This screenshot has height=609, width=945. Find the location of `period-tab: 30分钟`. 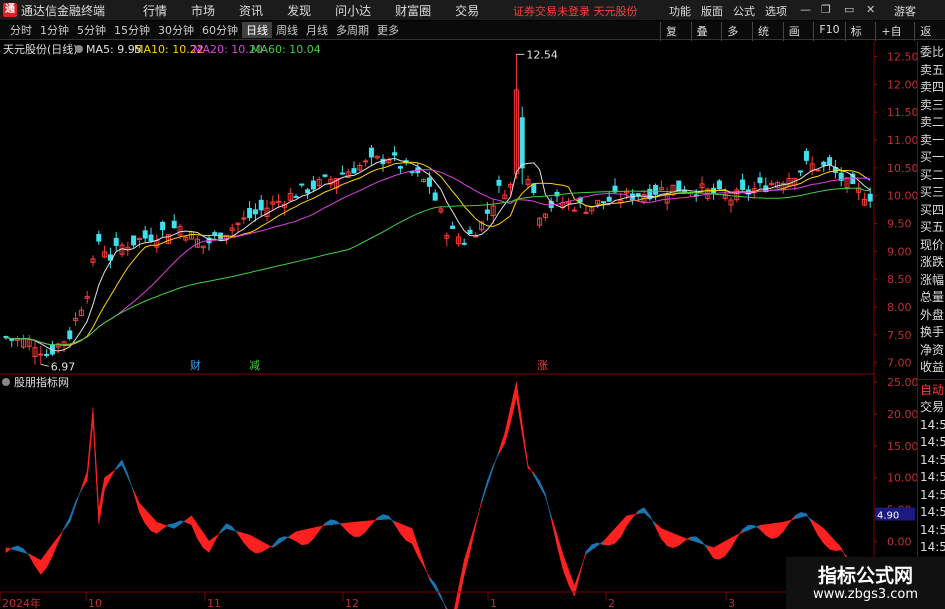

period-tab: 30分钟 is located at coordinates (176, 30).